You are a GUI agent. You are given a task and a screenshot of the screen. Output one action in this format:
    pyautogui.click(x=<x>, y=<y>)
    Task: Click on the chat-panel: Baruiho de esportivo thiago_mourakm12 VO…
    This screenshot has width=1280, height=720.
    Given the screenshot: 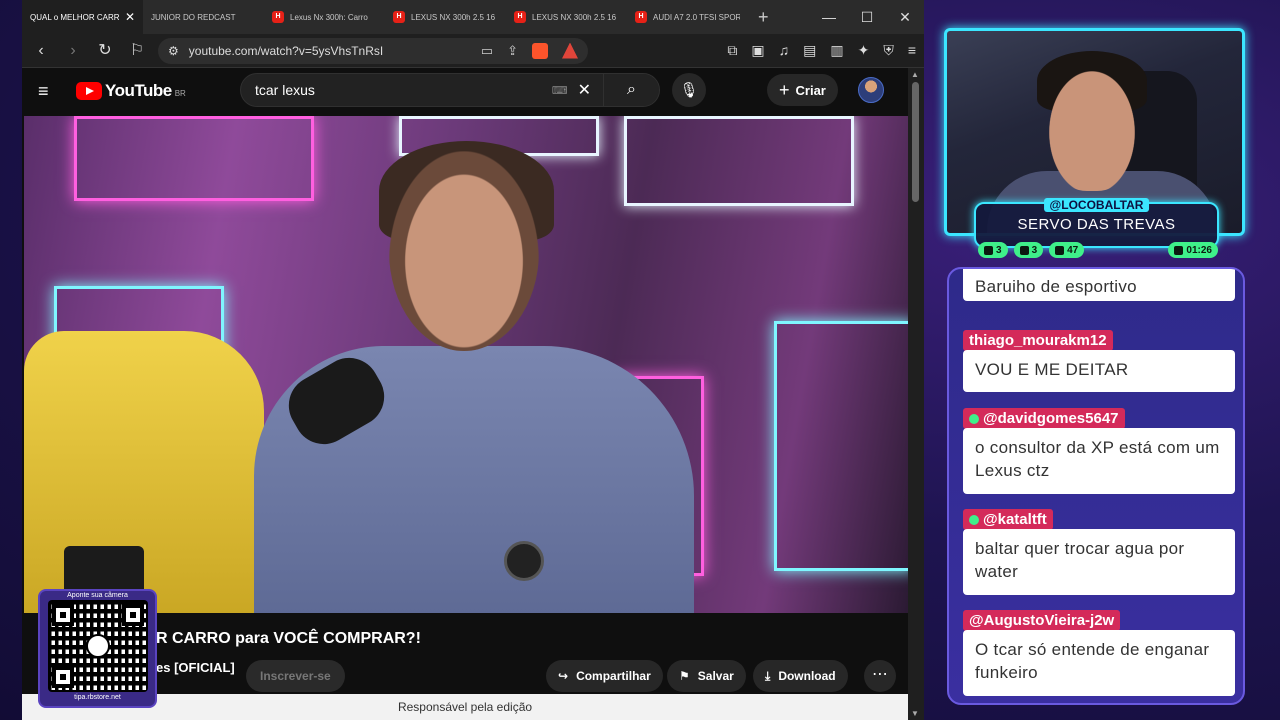 What is the action you would take?
    pyautogui.click(x=1096, y=486)
    